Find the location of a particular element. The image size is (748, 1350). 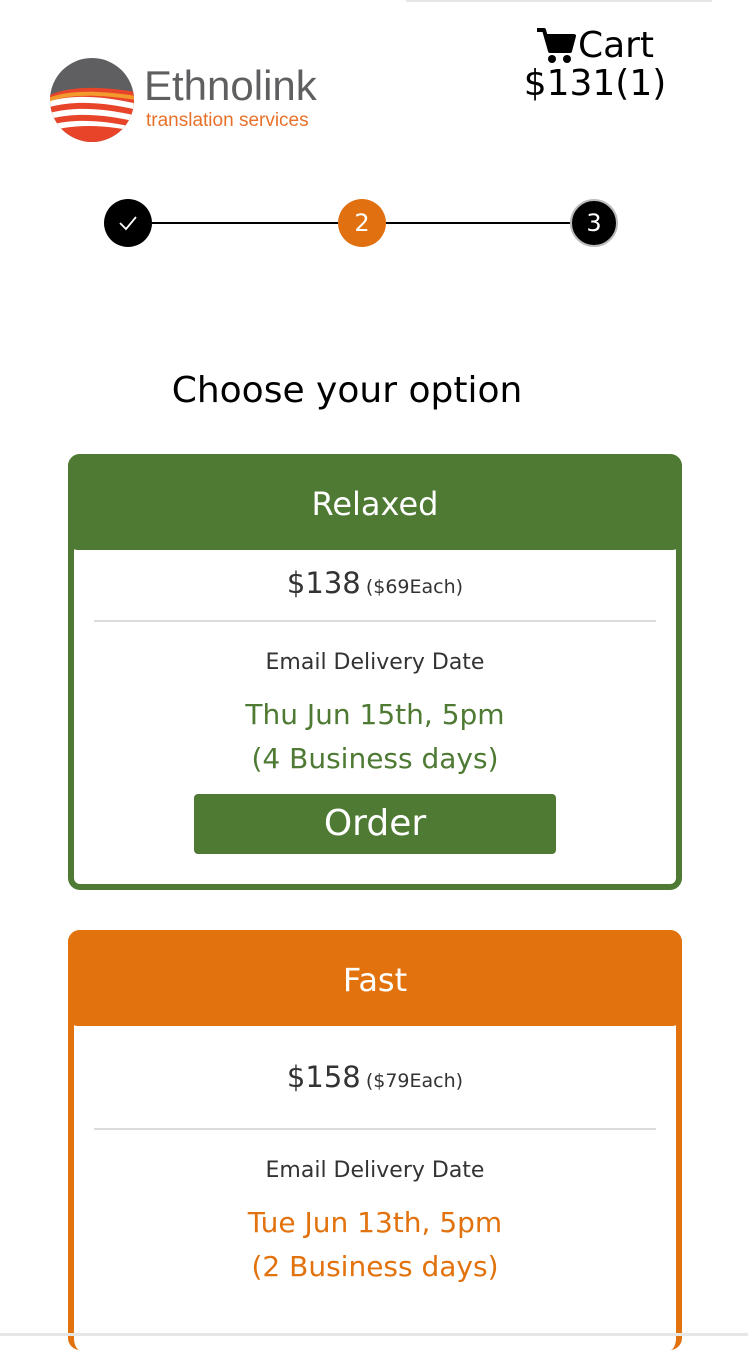

logo-mark-icon is located at coordinates (92, 100).